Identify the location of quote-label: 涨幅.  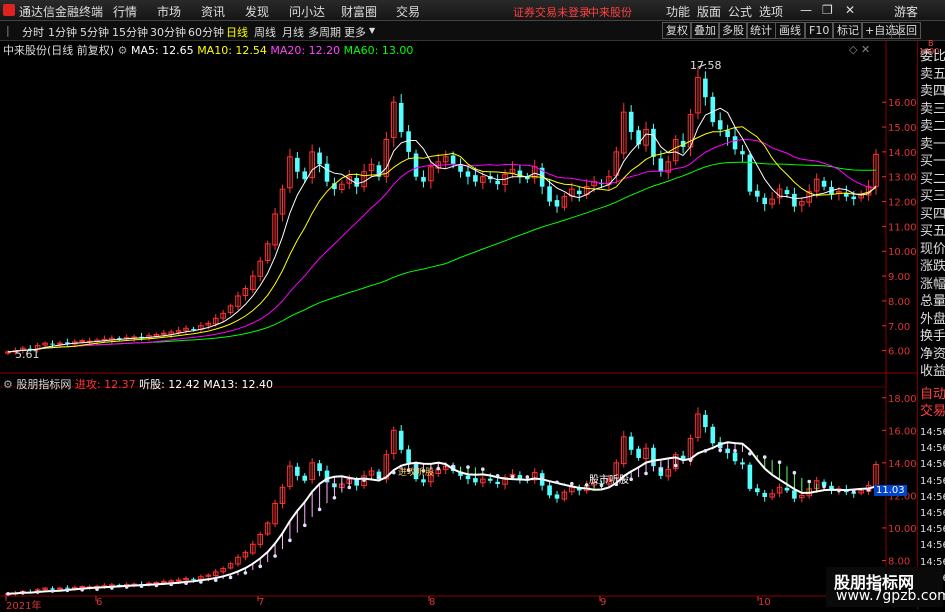
(932, 284).